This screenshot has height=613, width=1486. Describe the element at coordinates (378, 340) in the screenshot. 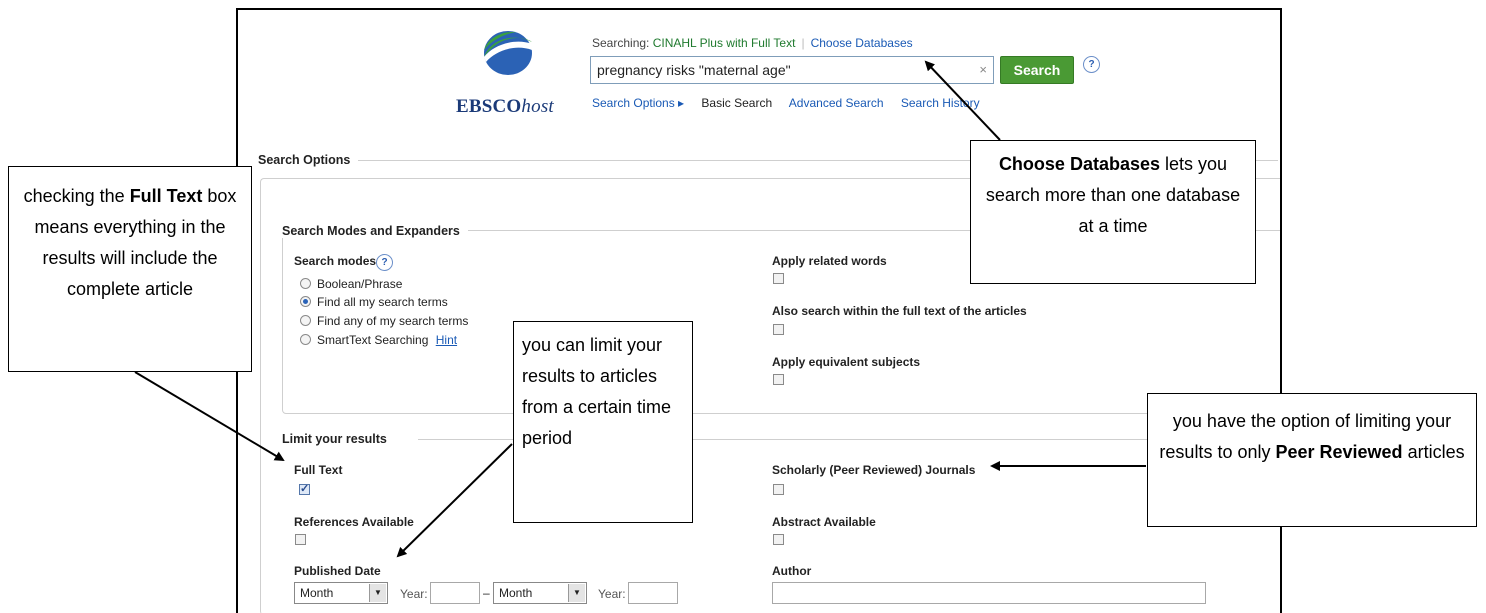

I see `mode-smarttext: SmartText Searching Hint` at that location.